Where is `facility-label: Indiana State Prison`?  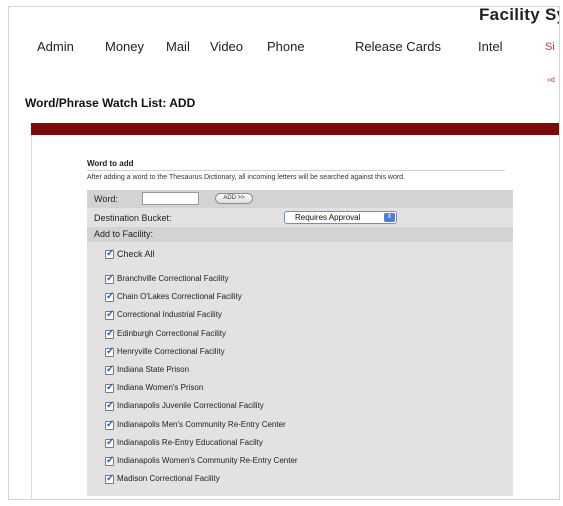
facility-label: Indiana State Prison is located at coordinates (153, 369).